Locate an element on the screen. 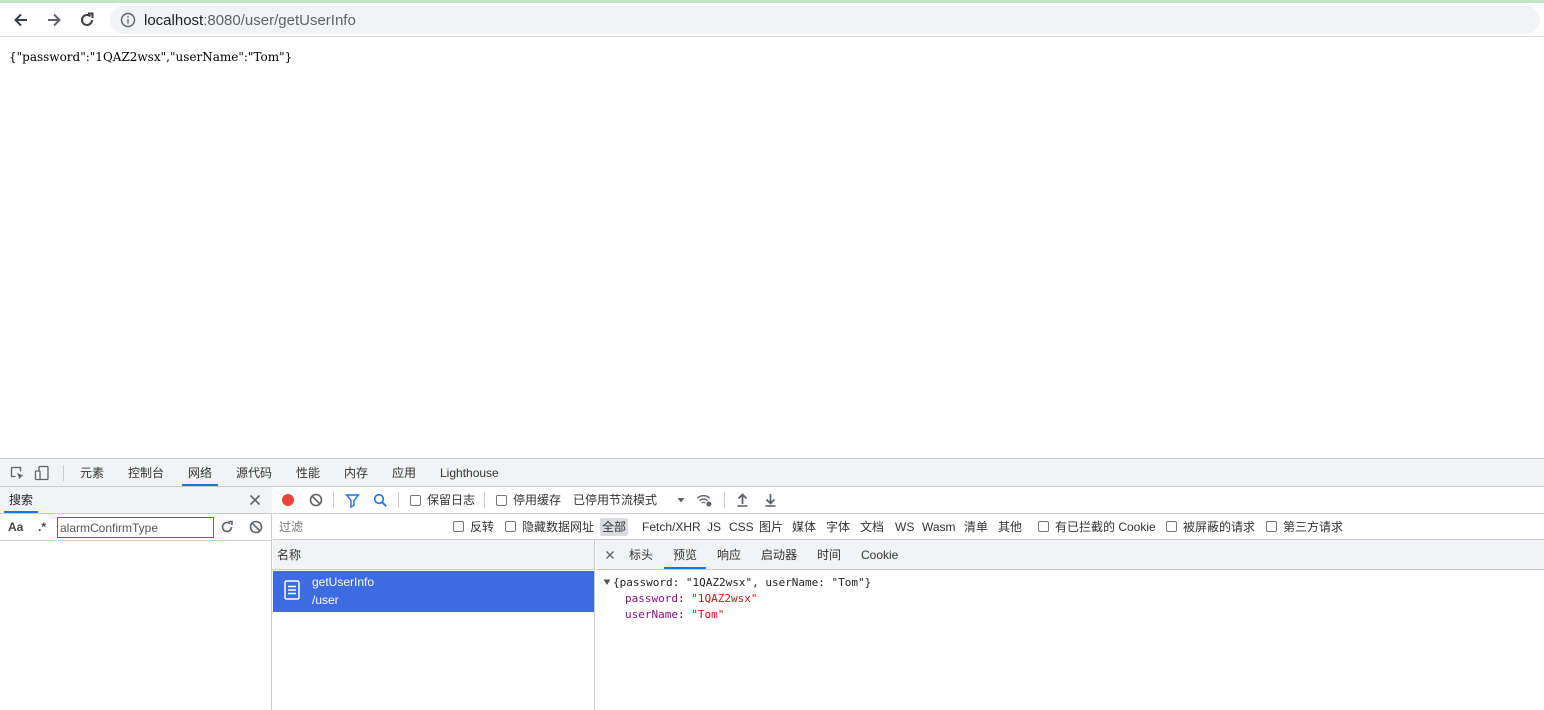 This screenshot has width=1544, height=710. back-button is located at coordinates (21, 20).